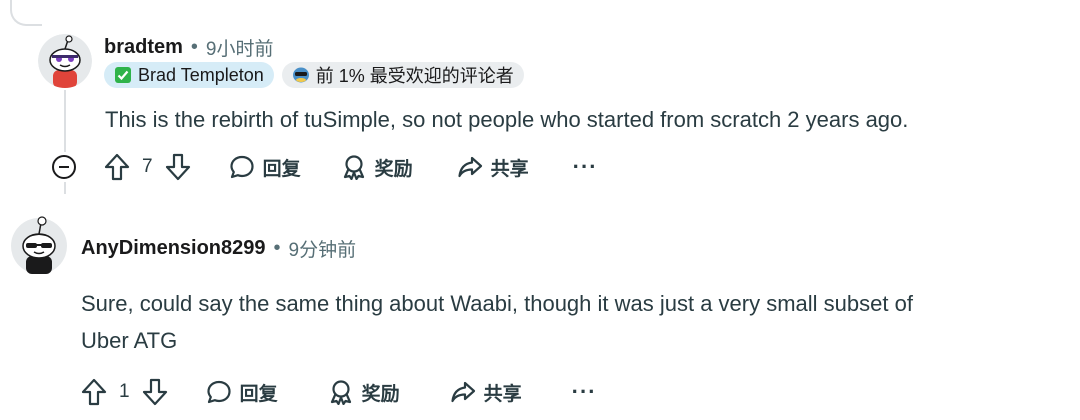  I want to click on thread-connector-curve, so click(26, 13).